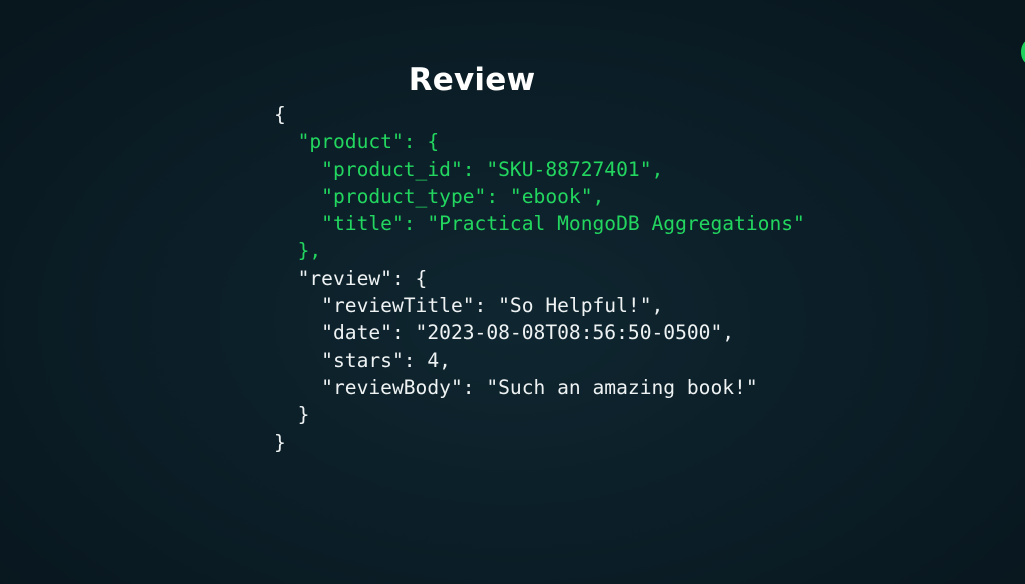 The image size is (1025, 584). I want to click on code-line: "date": "2023-08-08T08:56:50-0500",, so click(504, 333).